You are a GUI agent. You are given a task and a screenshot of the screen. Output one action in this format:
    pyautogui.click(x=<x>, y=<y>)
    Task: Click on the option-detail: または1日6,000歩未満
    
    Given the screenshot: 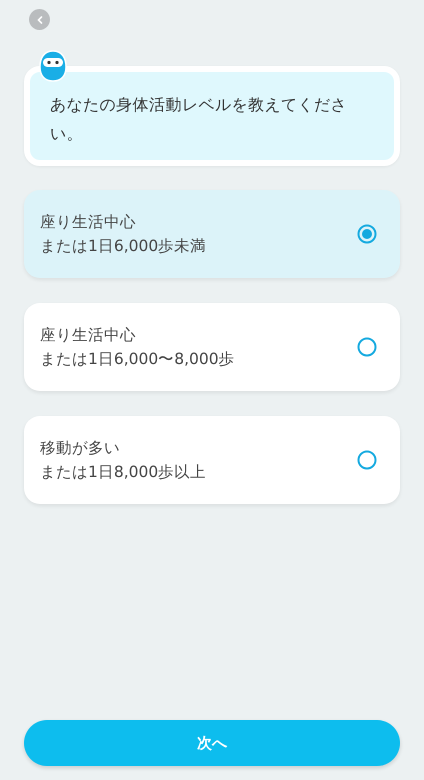 What is the action you would take?
    pyautogui.click(x=124, y=246)
    